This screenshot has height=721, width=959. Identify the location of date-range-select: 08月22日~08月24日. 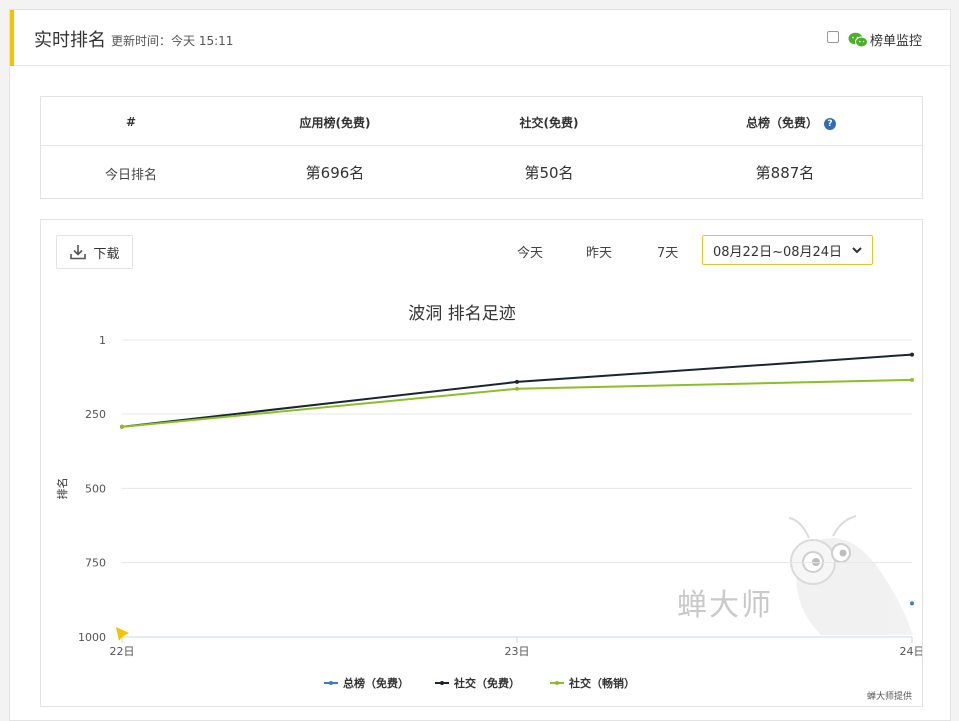
(787, 250).